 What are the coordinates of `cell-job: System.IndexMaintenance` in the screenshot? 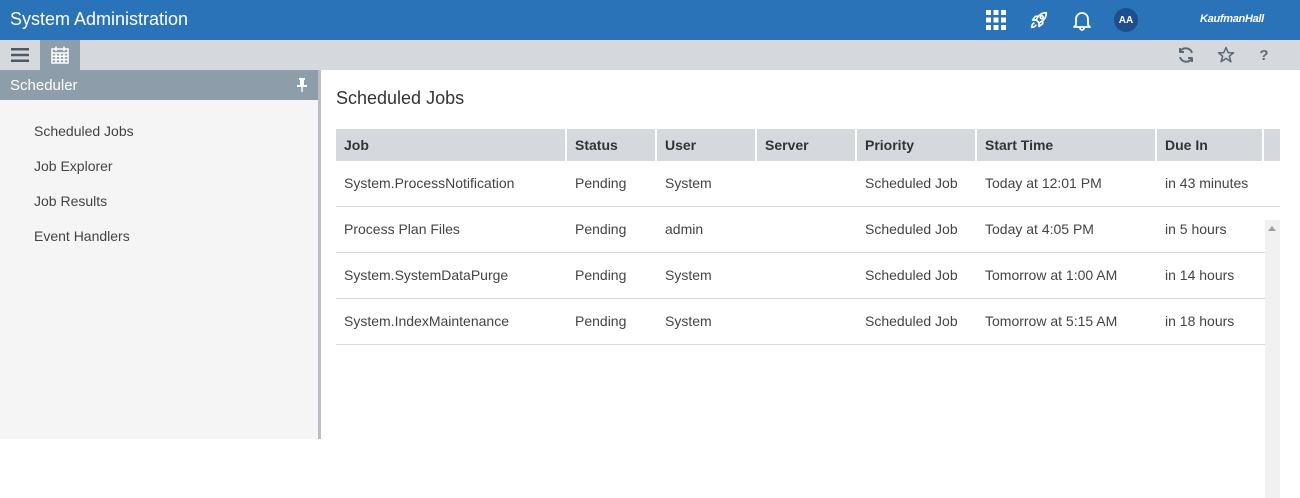 It's located at (426, 321).